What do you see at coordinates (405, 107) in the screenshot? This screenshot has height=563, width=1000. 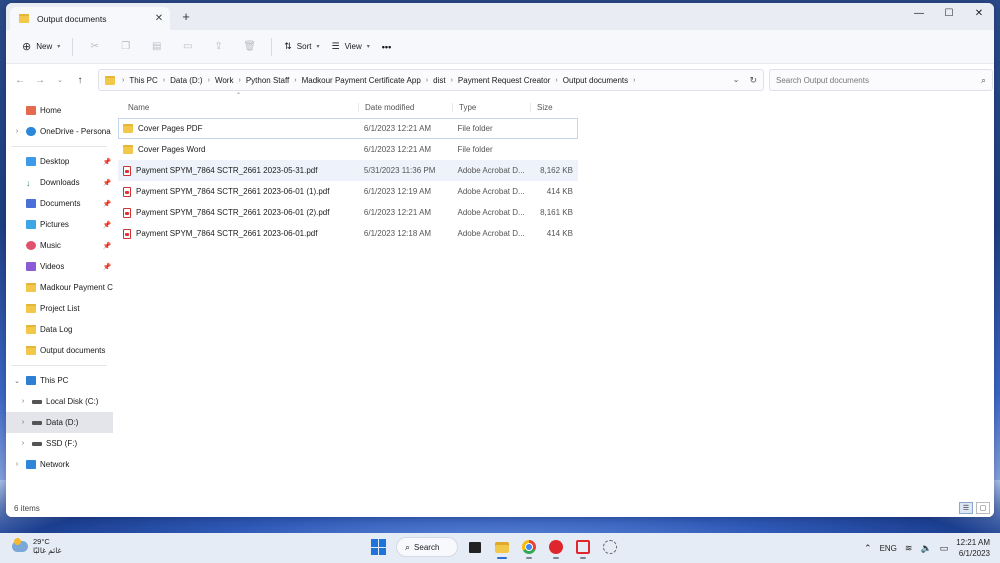 I see `column-date-modified: Date modified` at bounding box center [405, 107].